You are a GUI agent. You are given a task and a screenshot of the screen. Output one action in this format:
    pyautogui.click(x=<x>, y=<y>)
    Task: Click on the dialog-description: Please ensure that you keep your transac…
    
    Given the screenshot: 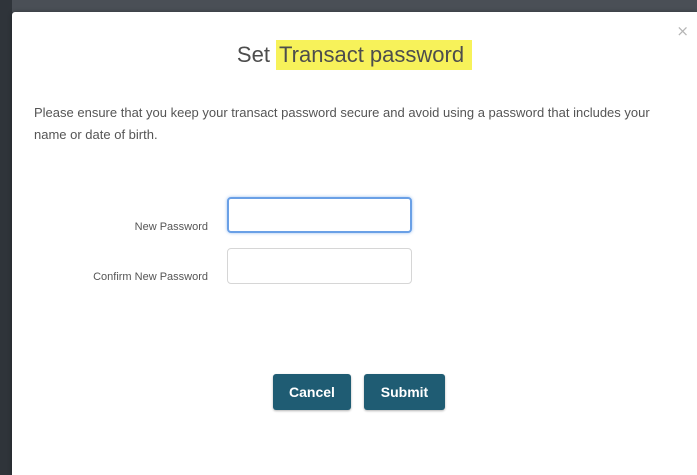 What is the action you would take?
    pyautogui.click(x=342, y=123)
    